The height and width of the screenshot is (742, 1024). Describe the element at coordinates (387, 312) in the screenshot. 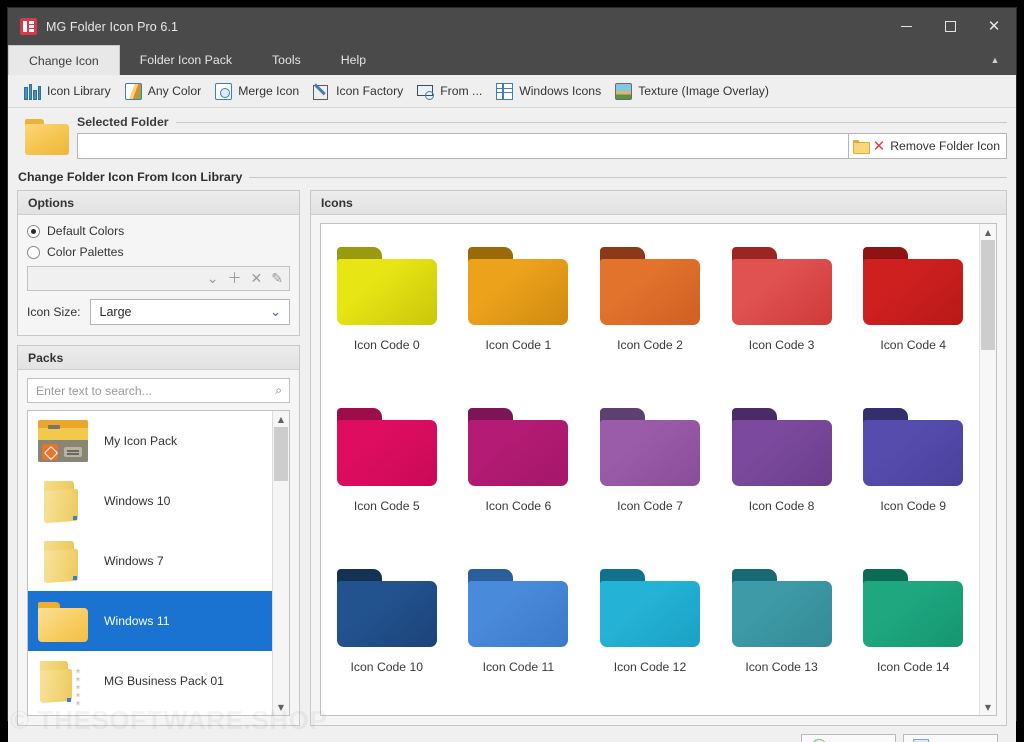

I see `icon-cell: Icon Code 0` at that location.